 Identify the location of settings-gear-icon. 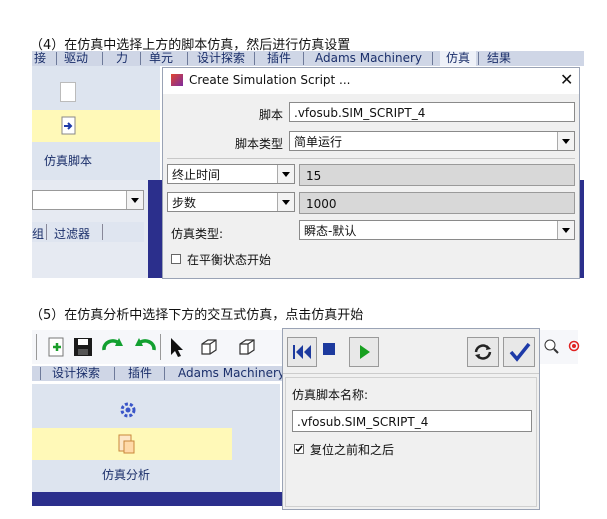
(128, 410).